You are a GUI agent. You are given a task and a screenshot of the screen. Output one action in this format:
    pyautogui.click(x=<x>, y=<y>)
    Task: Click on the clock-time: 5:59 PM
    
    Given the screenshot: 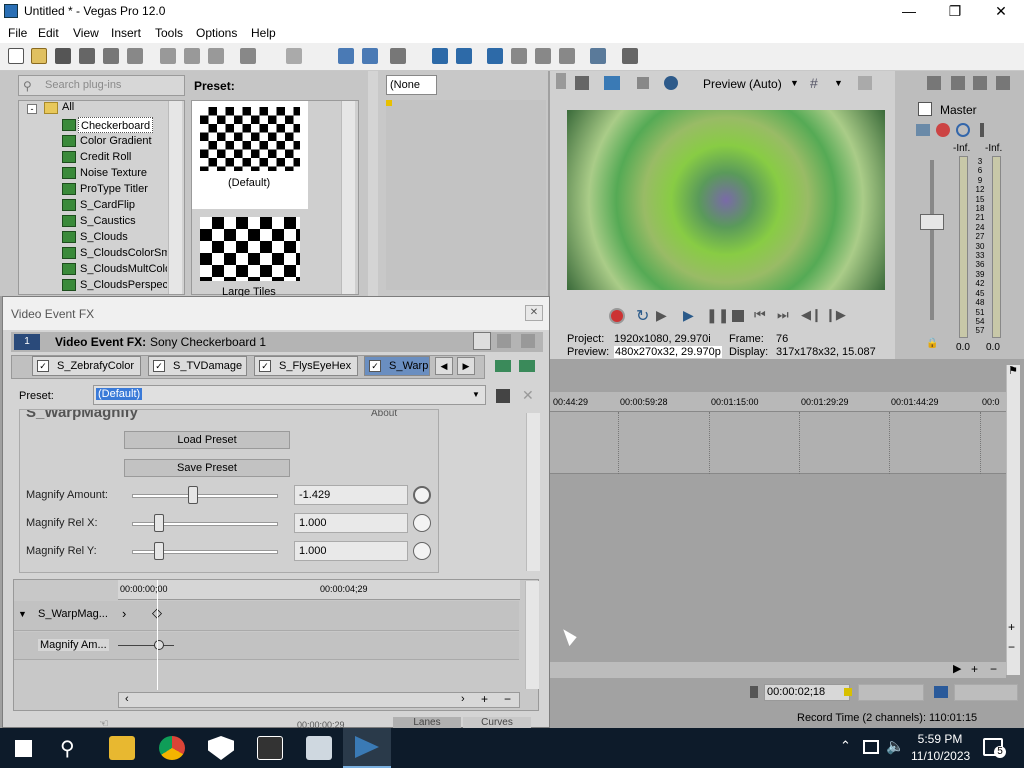 What is the action you would take?
    pyautogui.click(x=940, y=739)
    